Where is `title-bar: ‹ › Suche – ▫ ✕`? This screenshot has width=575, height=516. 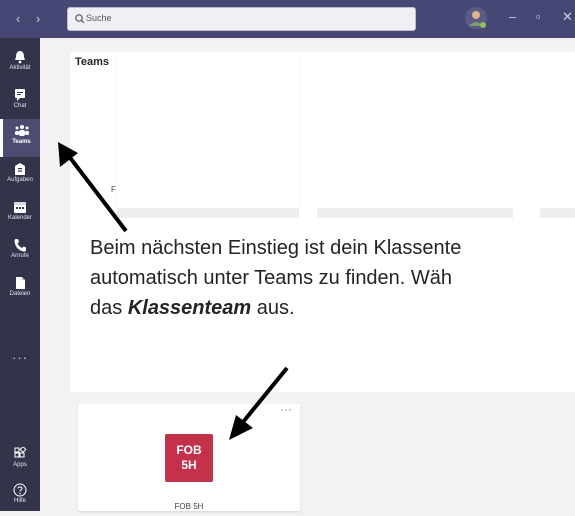 title-bar: ‹ › Suche – ▫ ✕ is located at coordinates (287, 19).